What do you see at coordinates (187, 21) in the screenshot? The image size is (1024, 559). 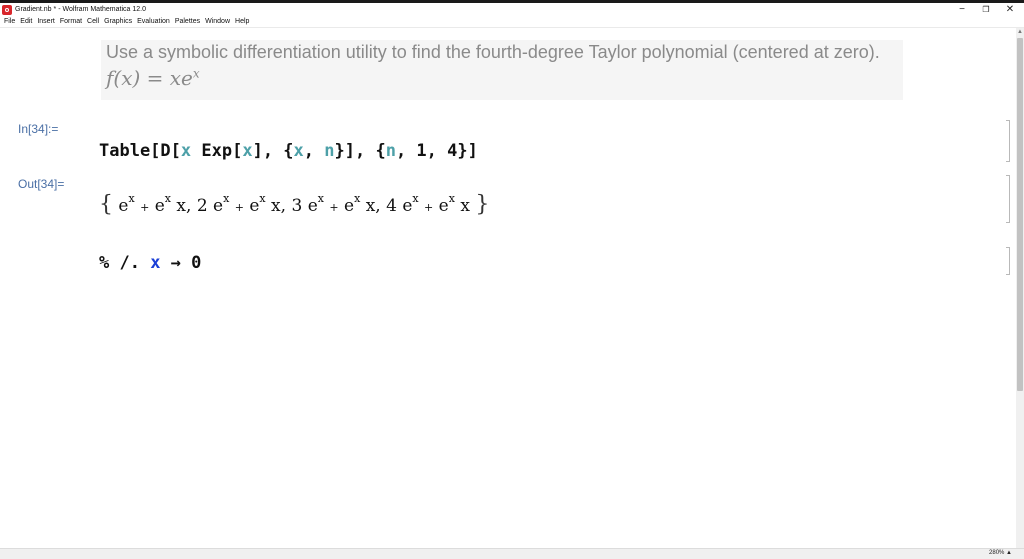 I see `menu-palettes: Palettes` at bounding box center [187, 21].